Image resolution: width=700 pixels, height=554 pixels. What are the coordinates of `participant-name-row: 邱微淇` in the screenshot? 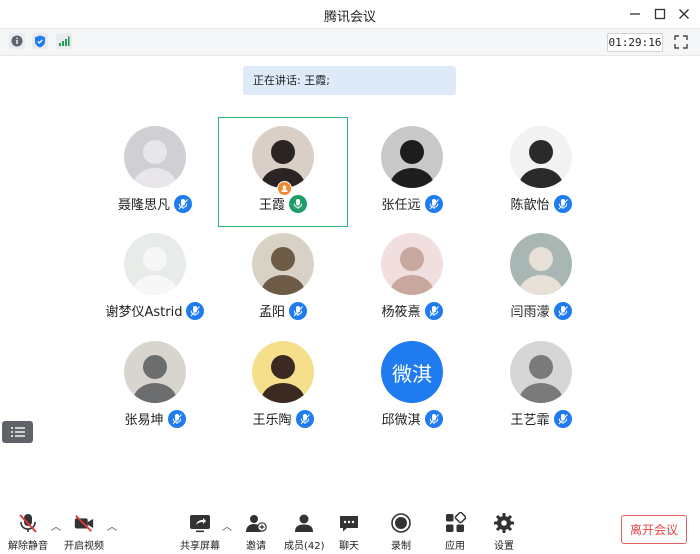 It's located at (412, 418).